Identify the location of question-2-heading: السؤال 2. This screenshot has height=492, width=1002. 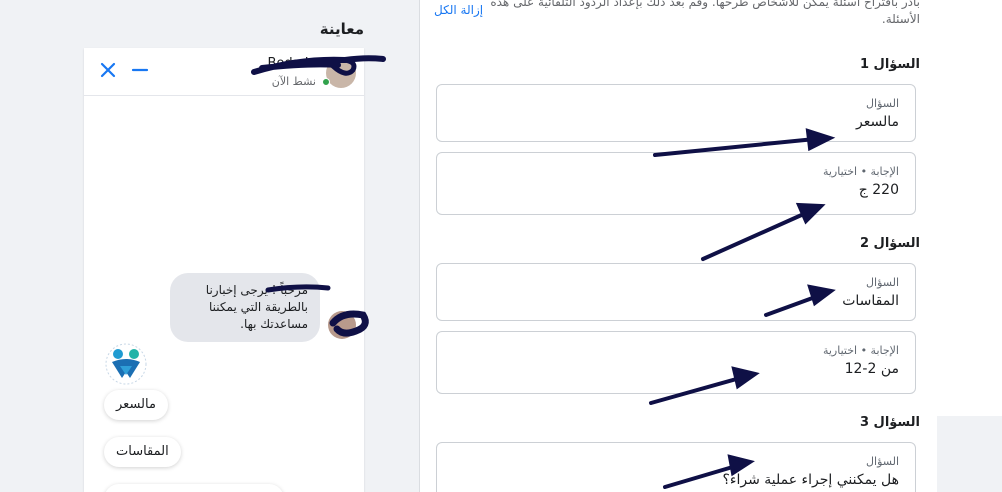
(889, 243).